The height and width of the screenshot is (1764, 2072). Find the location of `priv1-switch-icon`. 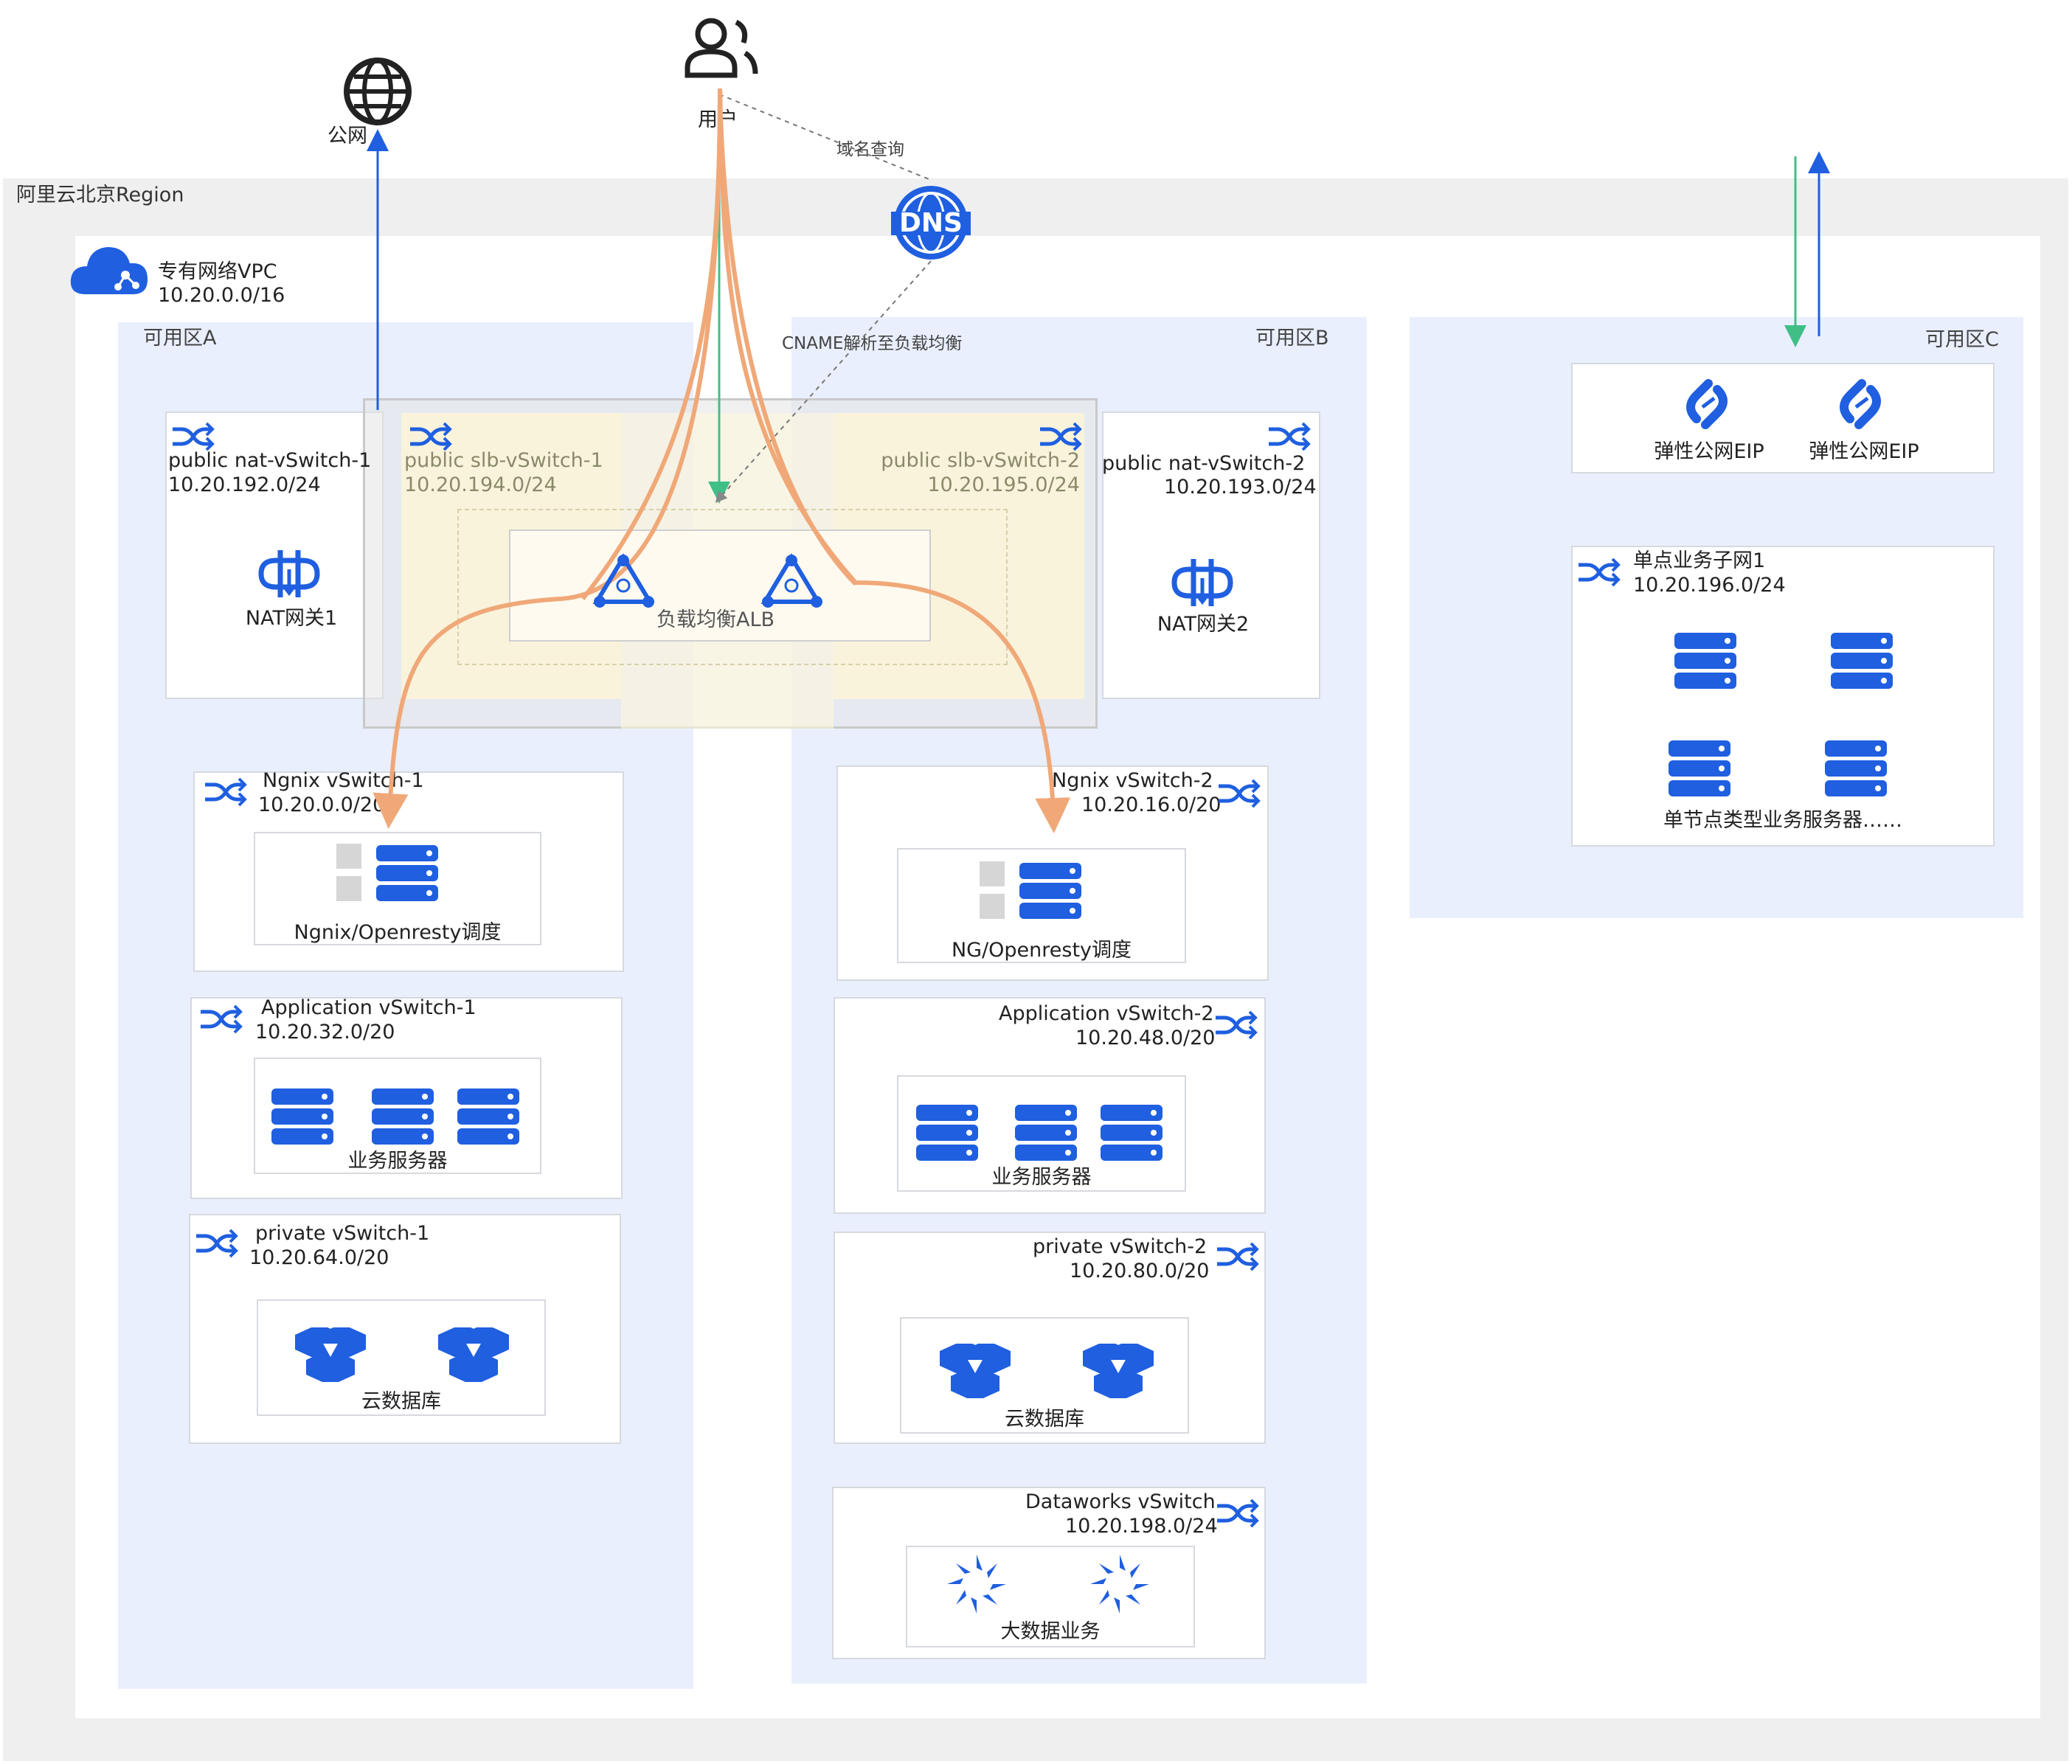

priv1-switch-icon is located at coordinates (216, 1243).